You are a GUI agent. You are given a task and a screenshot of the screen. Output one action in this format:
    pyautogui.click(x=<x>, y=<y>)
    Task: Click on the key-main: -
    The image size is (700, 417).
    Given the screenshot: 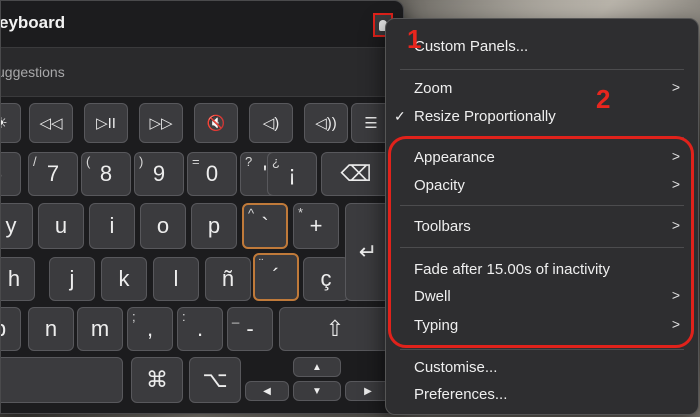 What is the action you would take?
    pyautogui.click(x=250, y=328)
    